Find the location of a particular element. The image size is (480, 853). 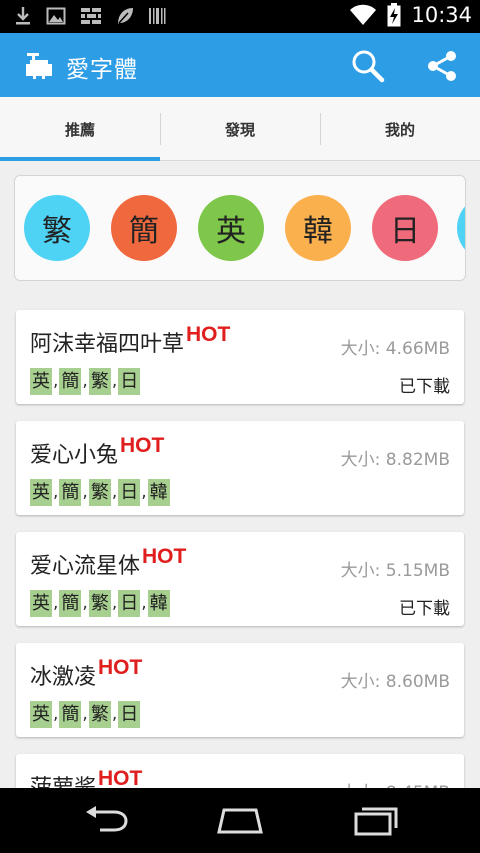

tab-bar: 推薦 發現 我的 is located at coordinates (240, 129).